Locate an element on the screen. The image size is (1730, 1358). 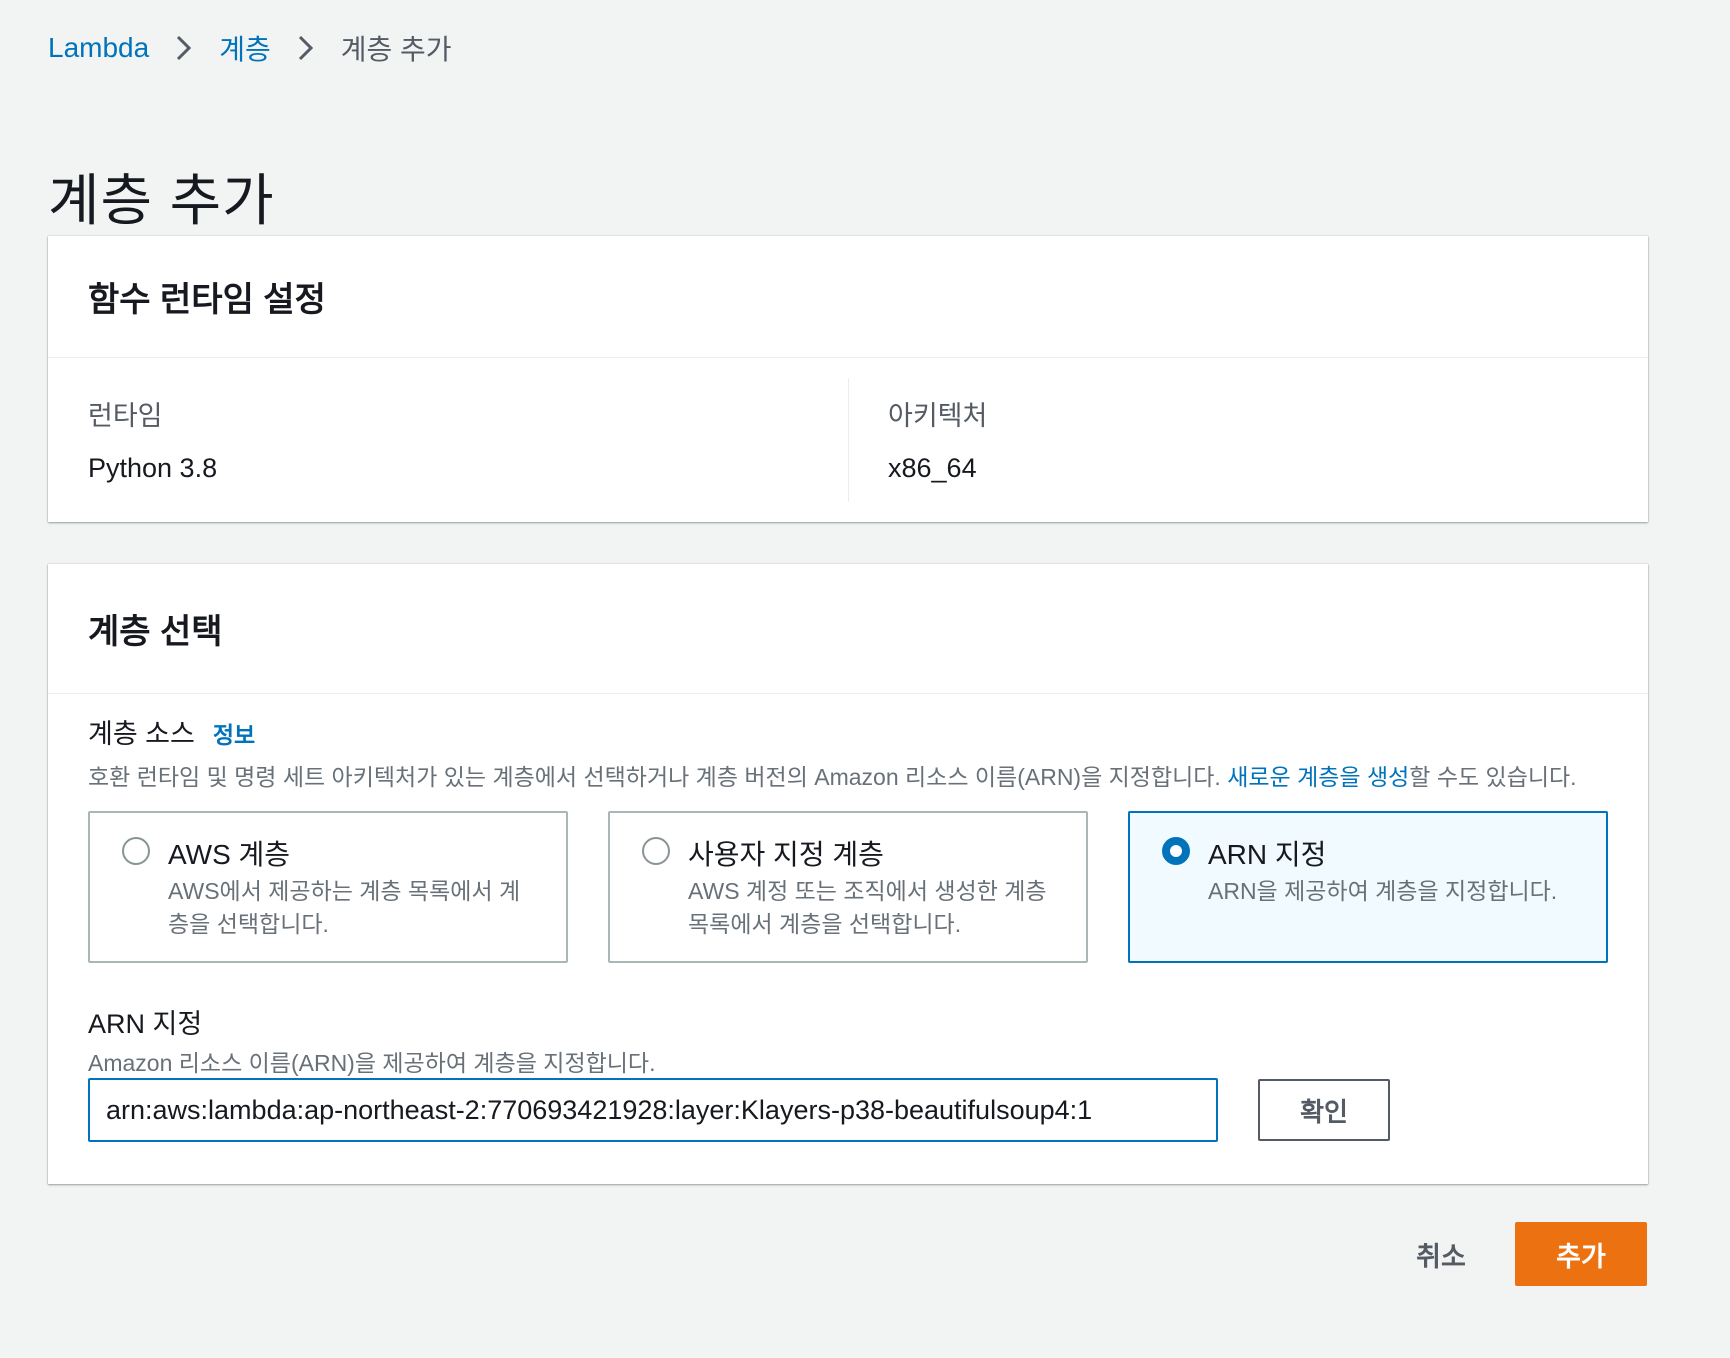
option-title: ARN 지정 is located at coordinates (1267, 854).